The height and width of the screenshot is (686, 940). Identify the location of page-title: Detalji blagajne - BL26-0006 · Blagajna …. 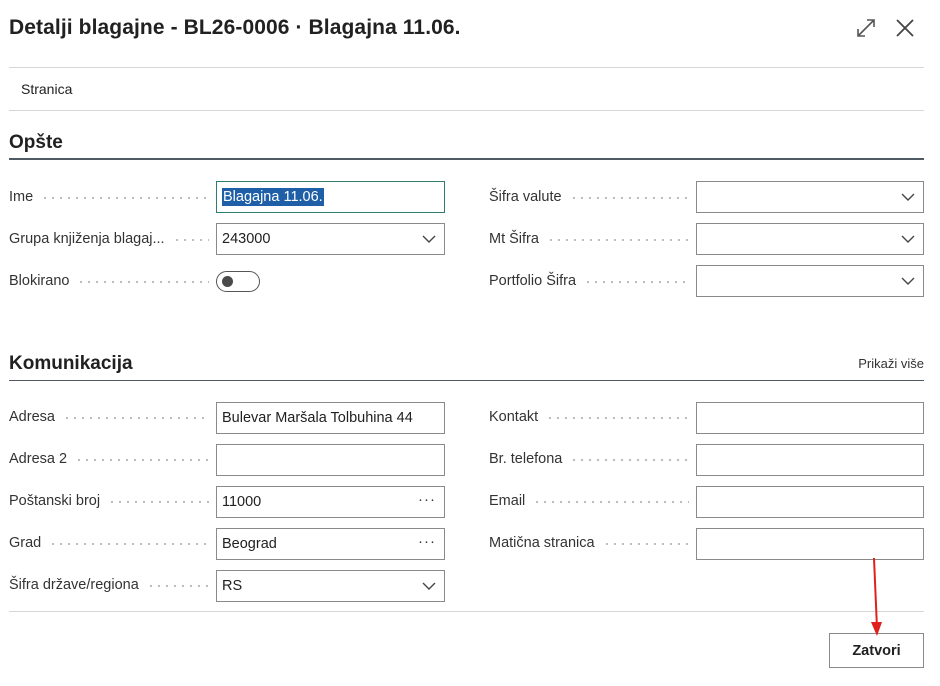
(235, 27).